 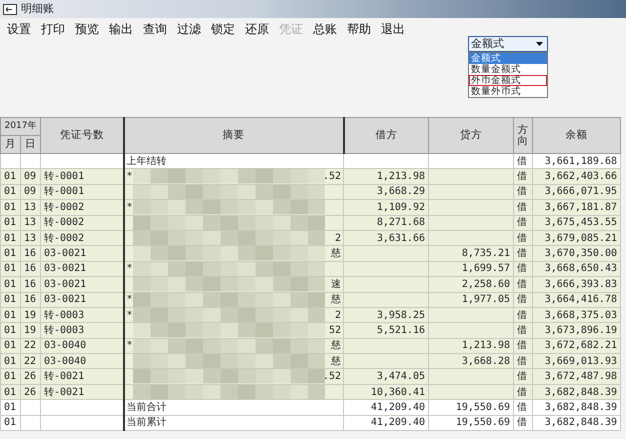 I want to click on column-header: 日, so click(x=30, y=145).